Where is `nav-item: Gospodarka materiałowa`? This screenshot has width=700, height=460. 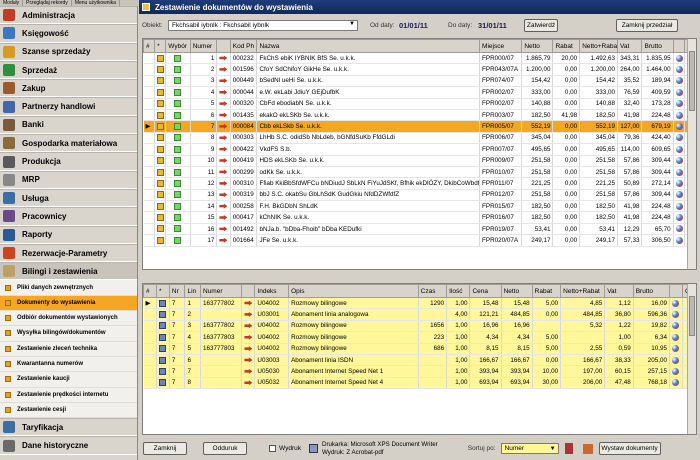
nav-item: Gospodarka materiałowa is located at coordinates (68, 143).